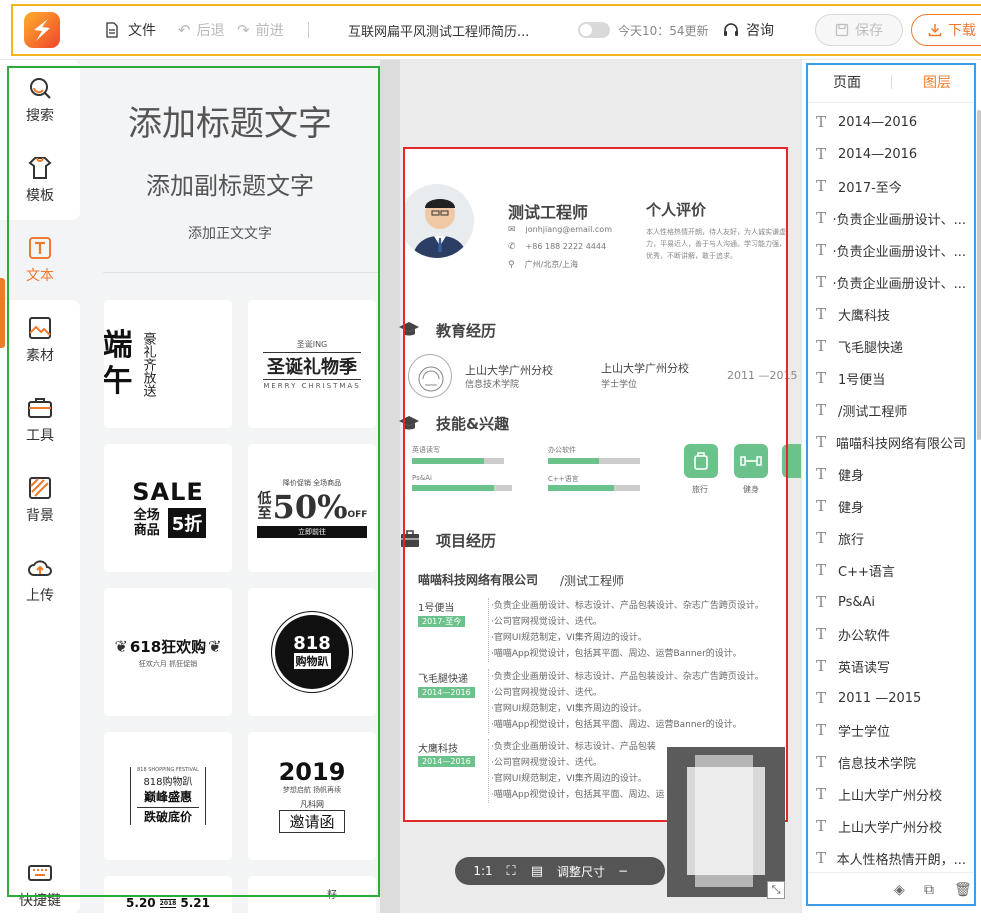  What do you see at coordinates (478, 579) in the screenshot?
I see `proj-company: 喵喵科技网络有限公司` at bounding box center [478, 579].